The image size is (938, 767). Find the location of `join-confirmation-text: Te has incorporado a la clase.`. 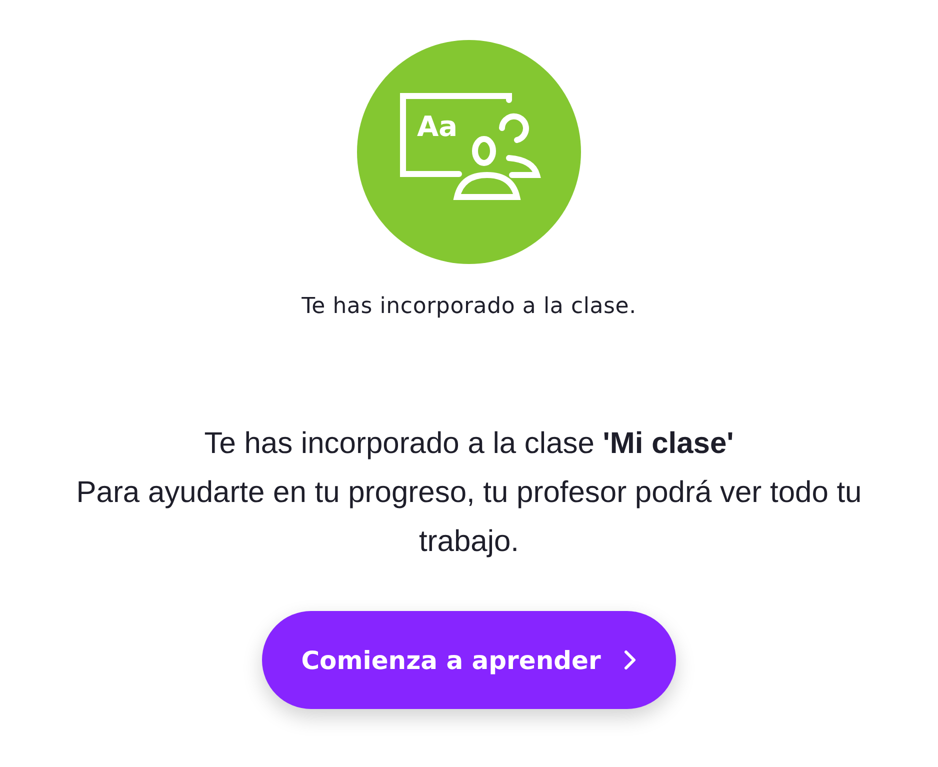

join-confirmation-text: Te has incorporado a la clase. is located at coordinates (469, 306).